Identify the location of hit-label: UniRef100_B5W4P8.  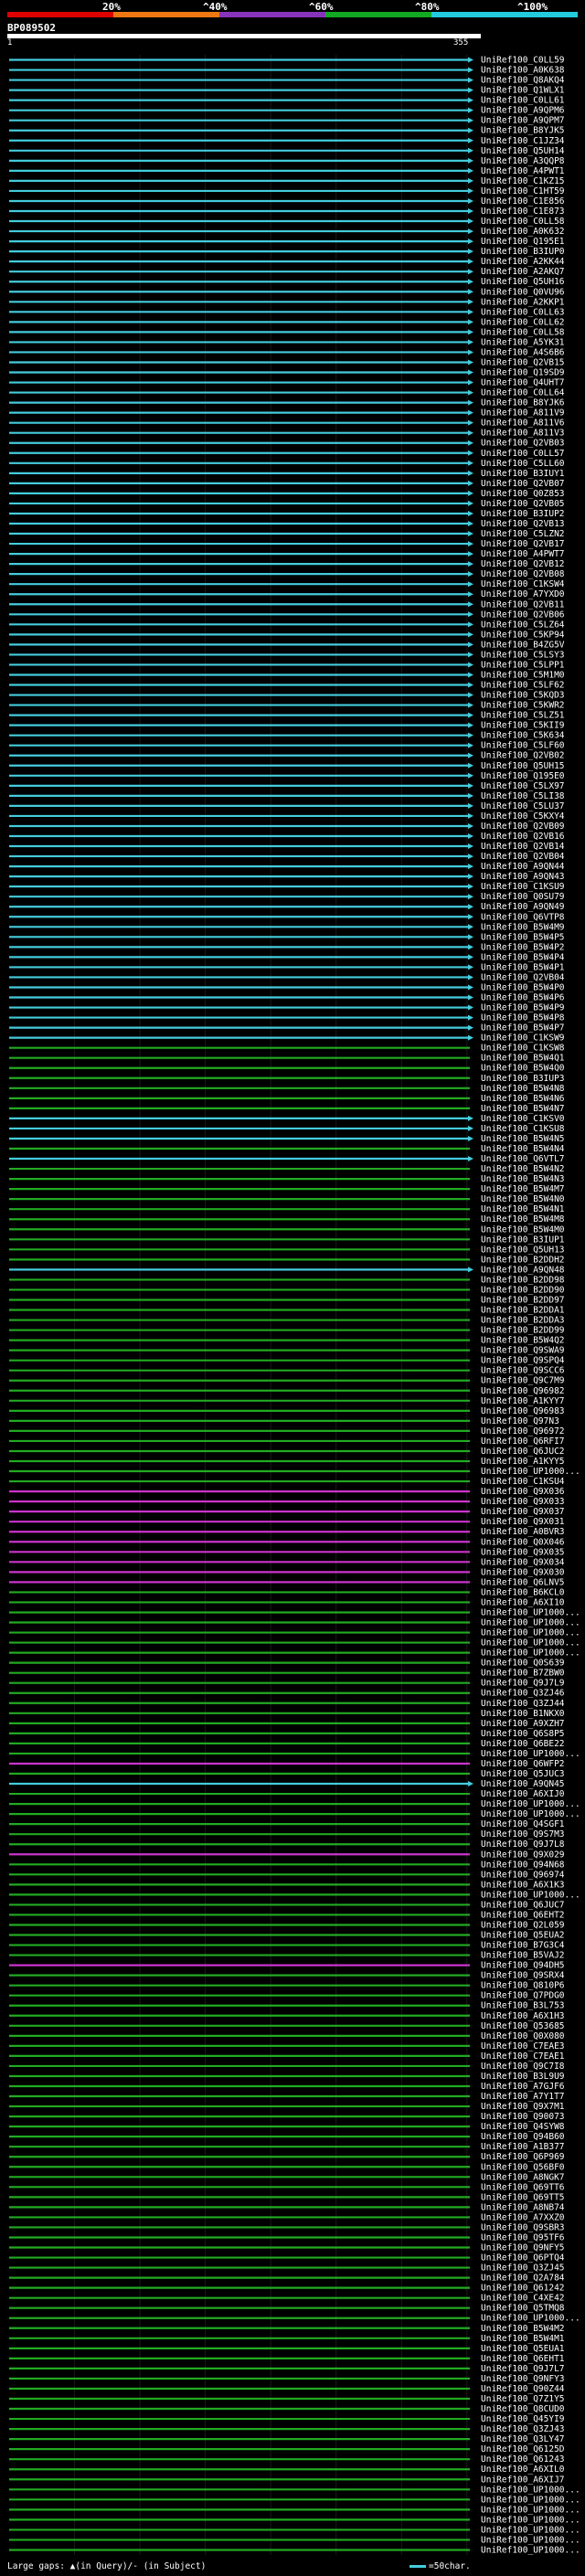
(523, 1018).